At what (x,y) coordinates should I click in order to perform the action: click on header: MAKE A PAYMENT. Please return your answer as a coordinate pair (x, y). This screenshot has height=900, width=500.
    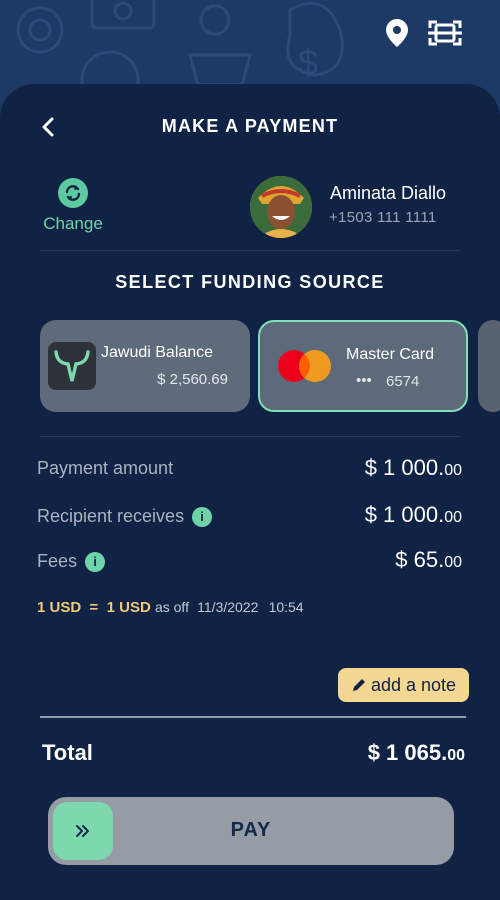
    Looking at the image, I should click on (250, 127).